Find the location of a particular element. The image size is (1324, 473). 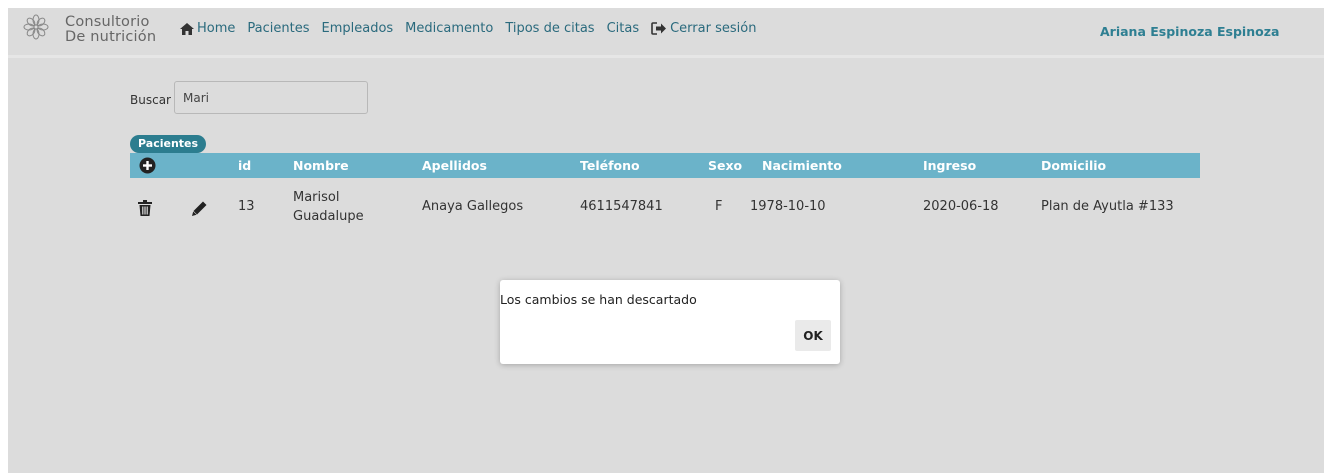

brand-title: Consultorio De nutrición is located at coordinates (110, 30).